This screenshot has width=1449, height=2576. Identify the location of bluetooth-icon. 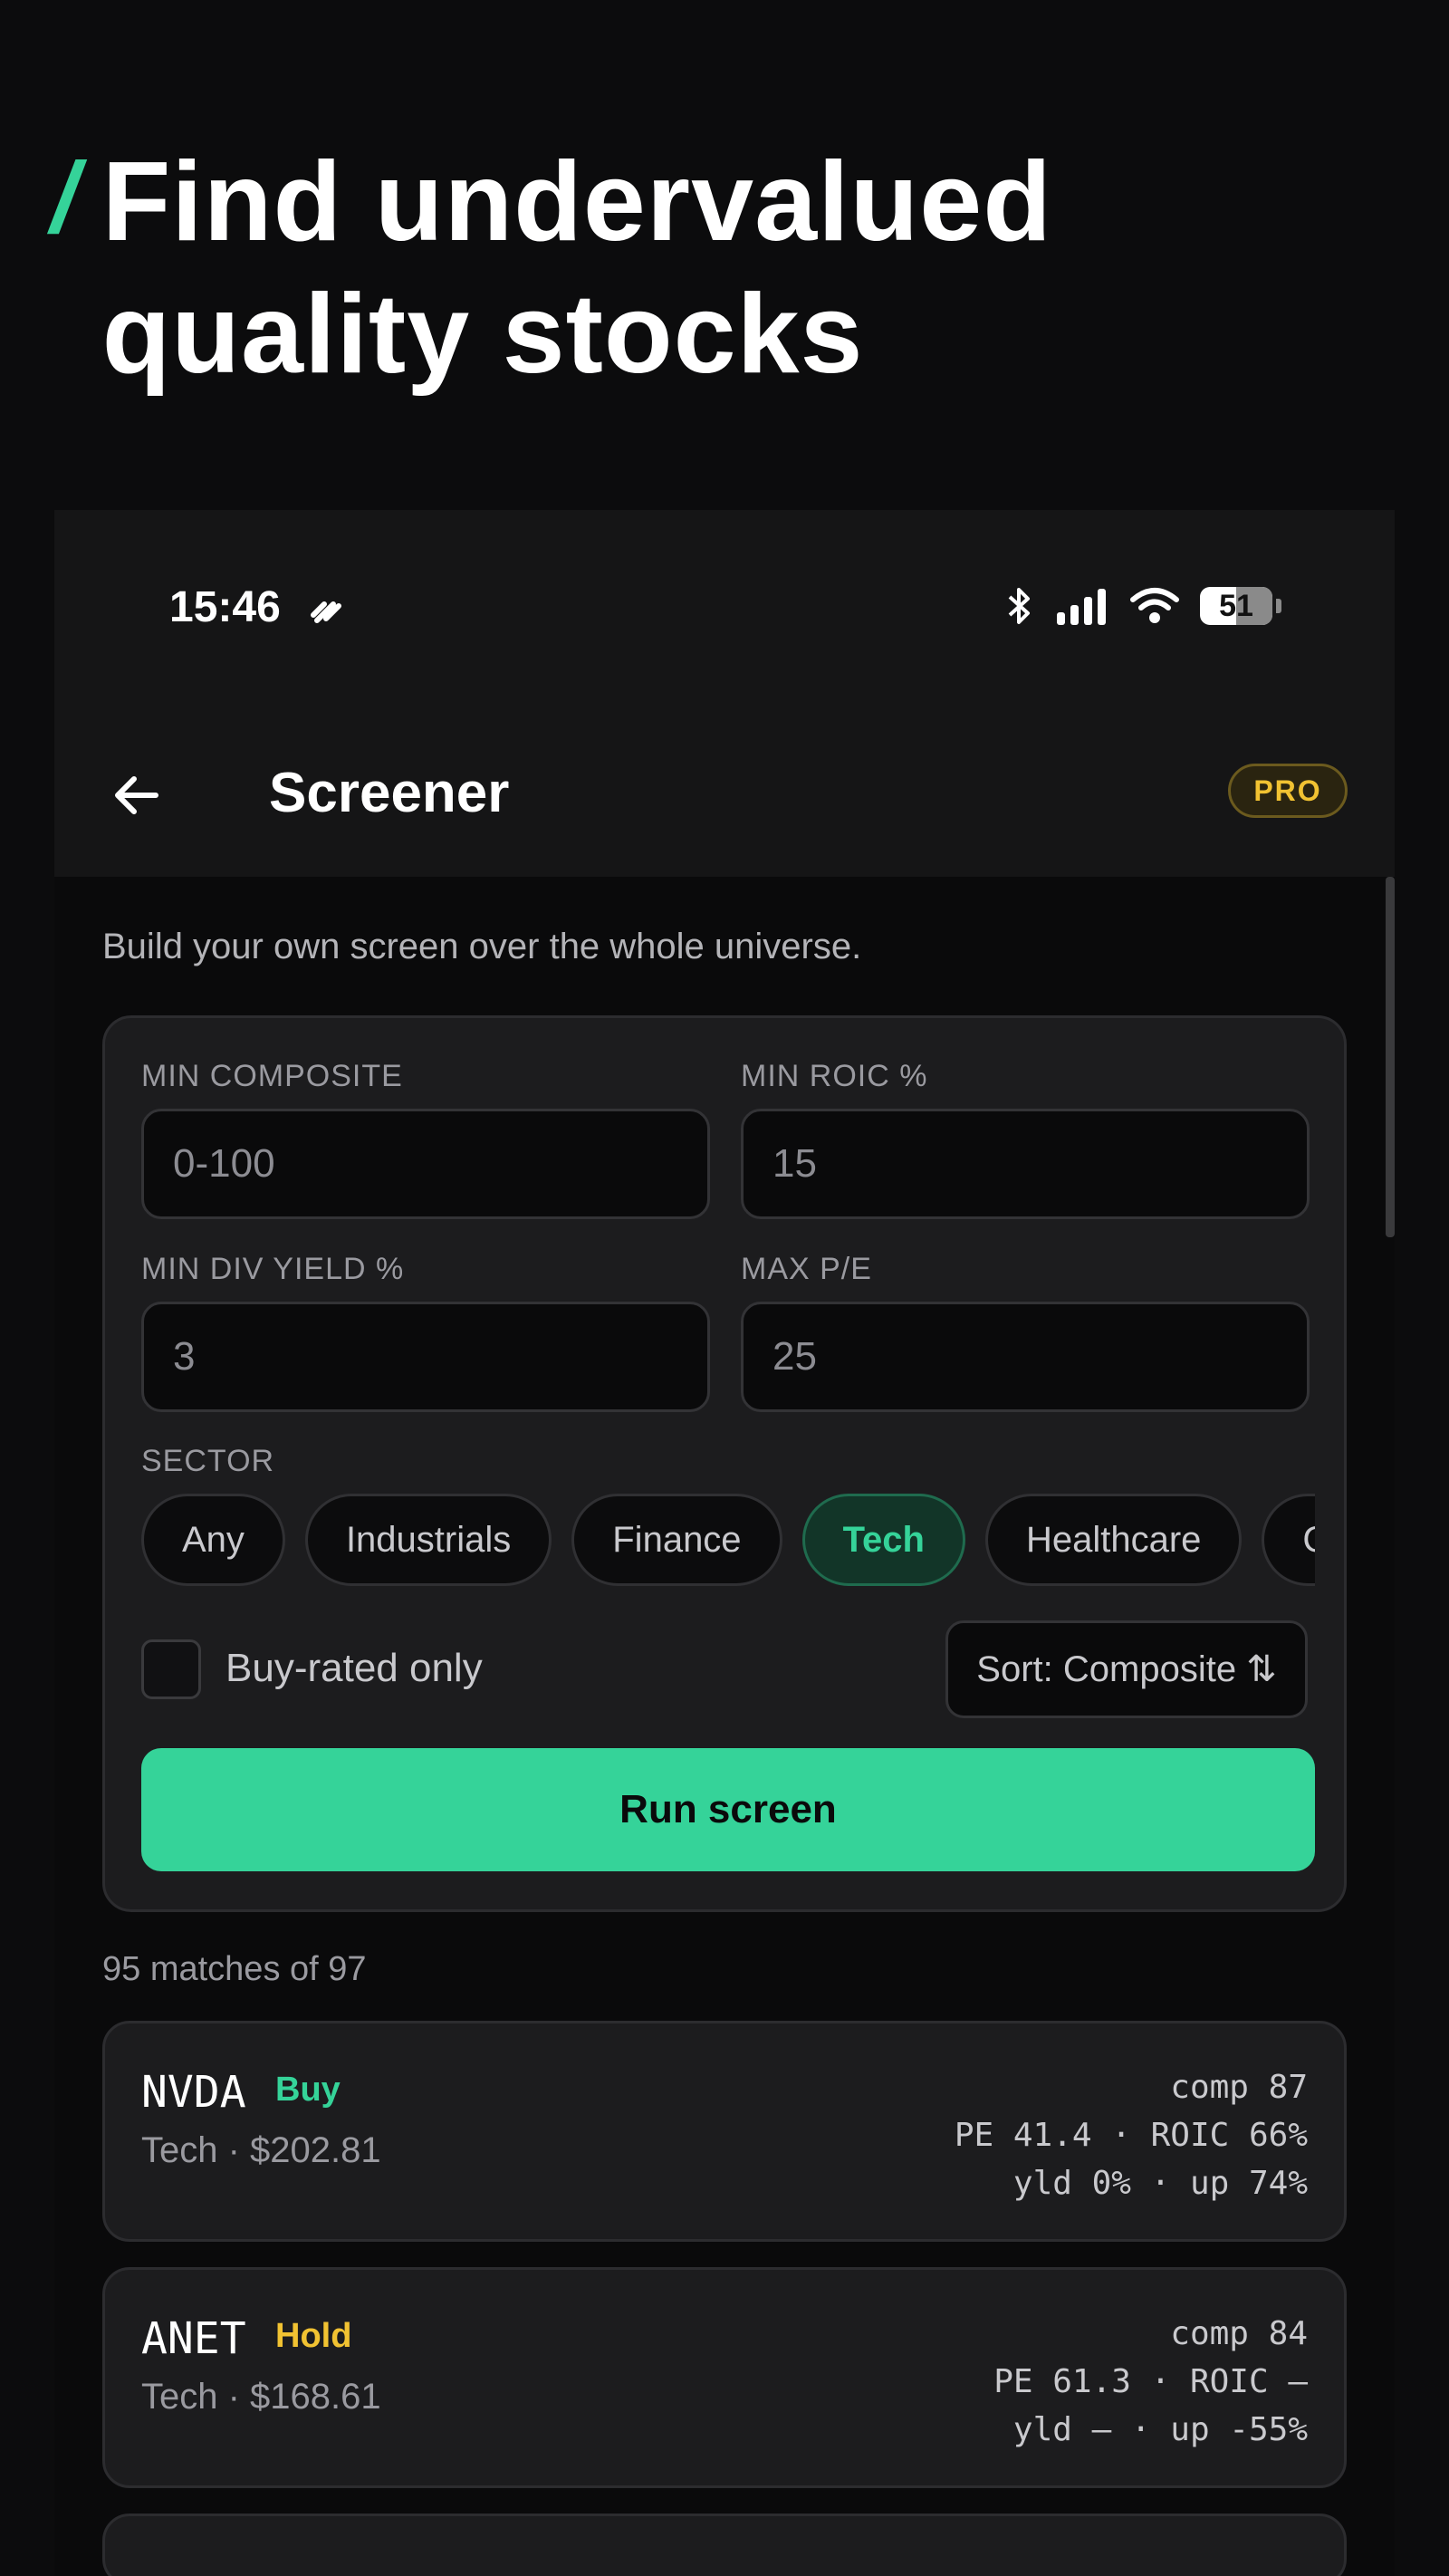
(1019, 606).